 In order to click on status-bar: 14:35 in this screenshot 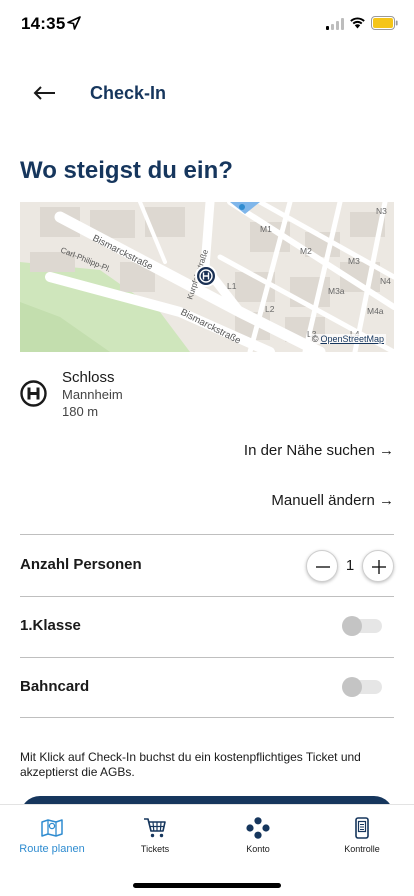, I will do `click(207, 24)`.